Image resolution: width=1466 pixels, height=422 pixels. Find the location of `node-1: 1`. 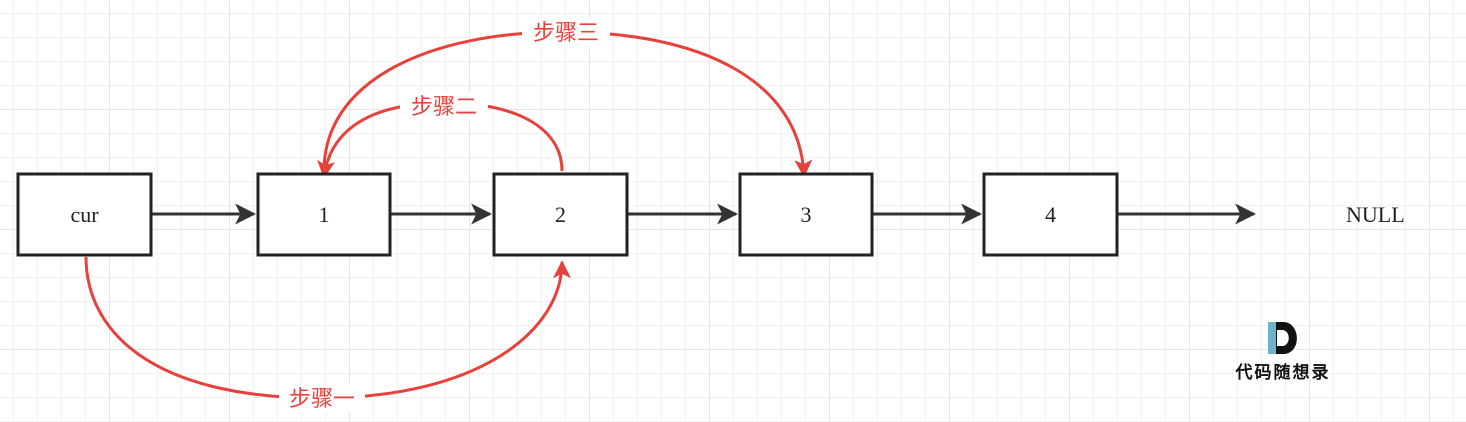

node-1: 1 is located at coordinates (324, 214).